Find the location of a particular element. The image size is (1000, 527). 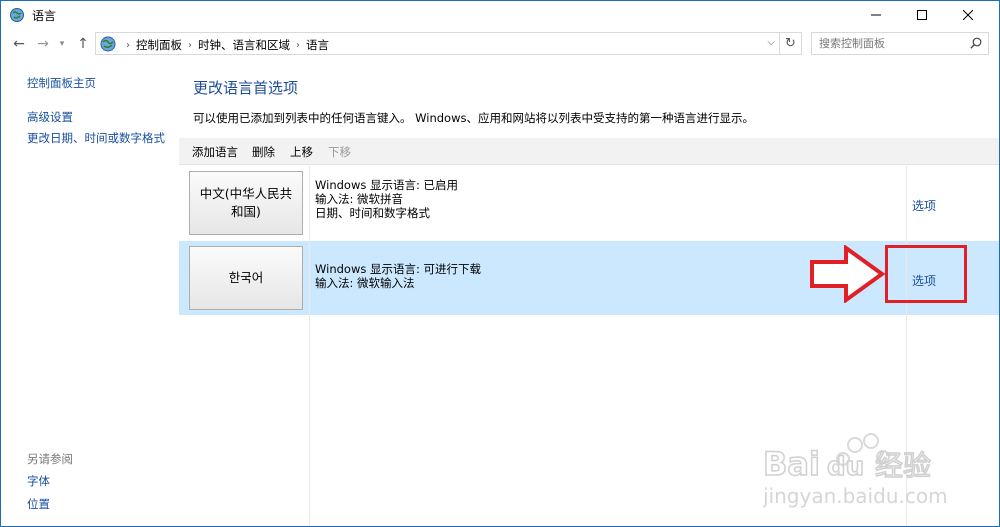

input-method: 输入法: 微软拼音 is located at coordinates (359, 199).